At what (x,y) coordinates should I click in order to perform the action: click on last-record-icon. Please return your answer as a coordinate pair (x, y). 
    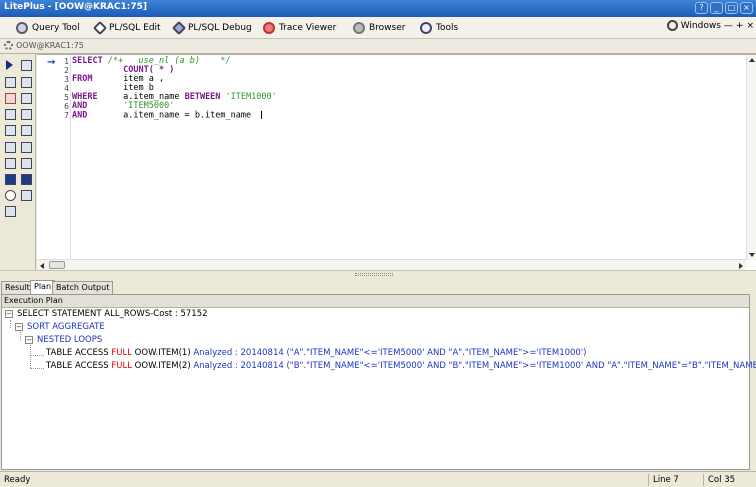
    Looking at the image, I should click on (26, 147).